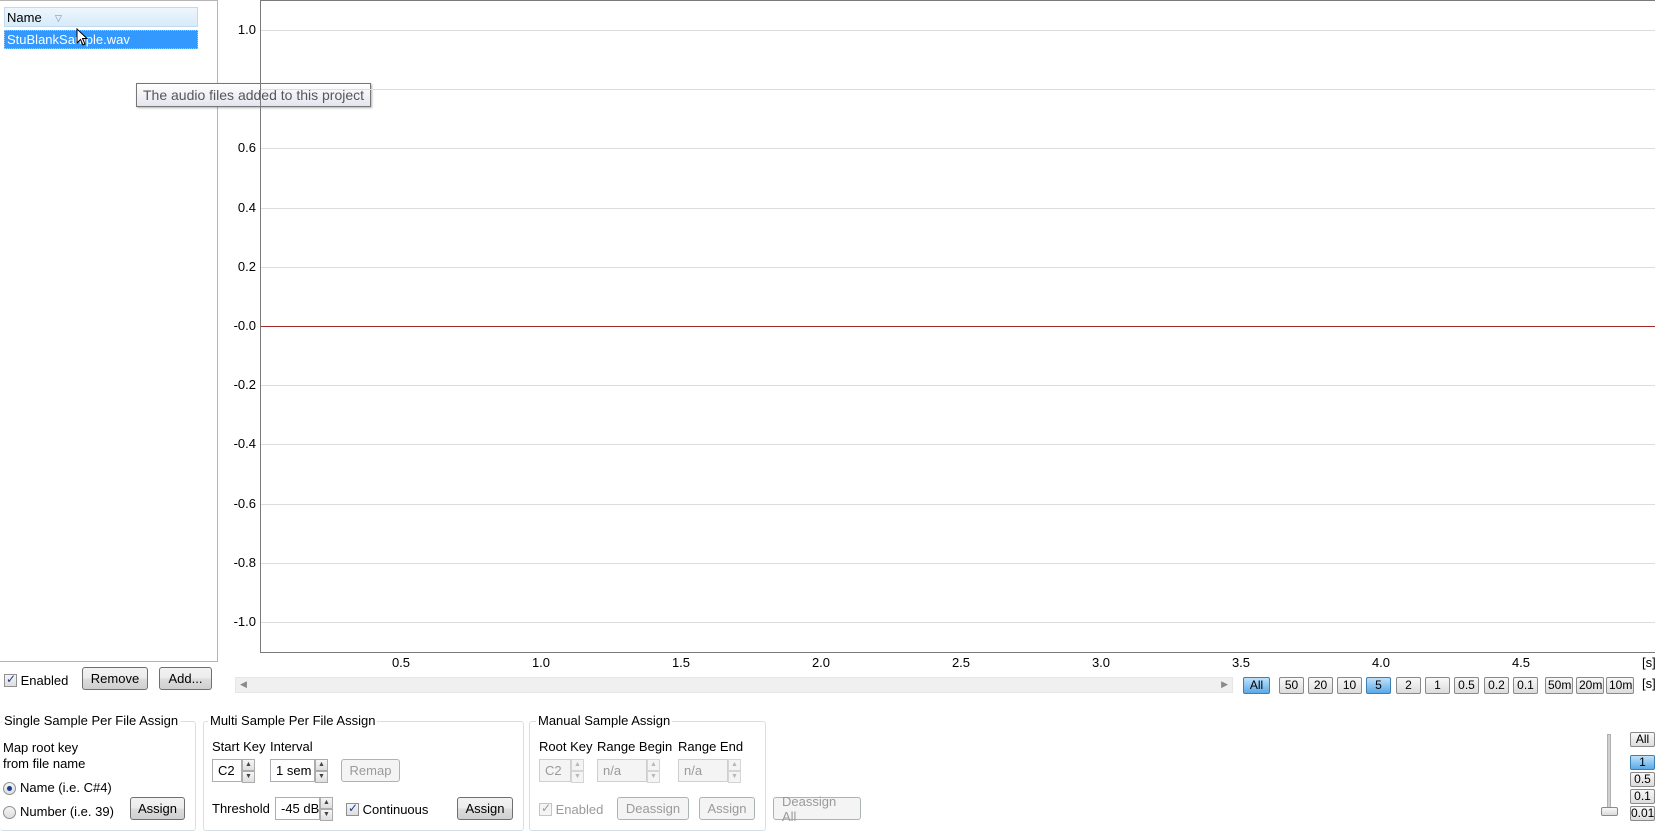 The height and width of the screenshot is (831, 1655). I want to click on h-zoom-button-0.1: 0.1, so click(1525, 685).